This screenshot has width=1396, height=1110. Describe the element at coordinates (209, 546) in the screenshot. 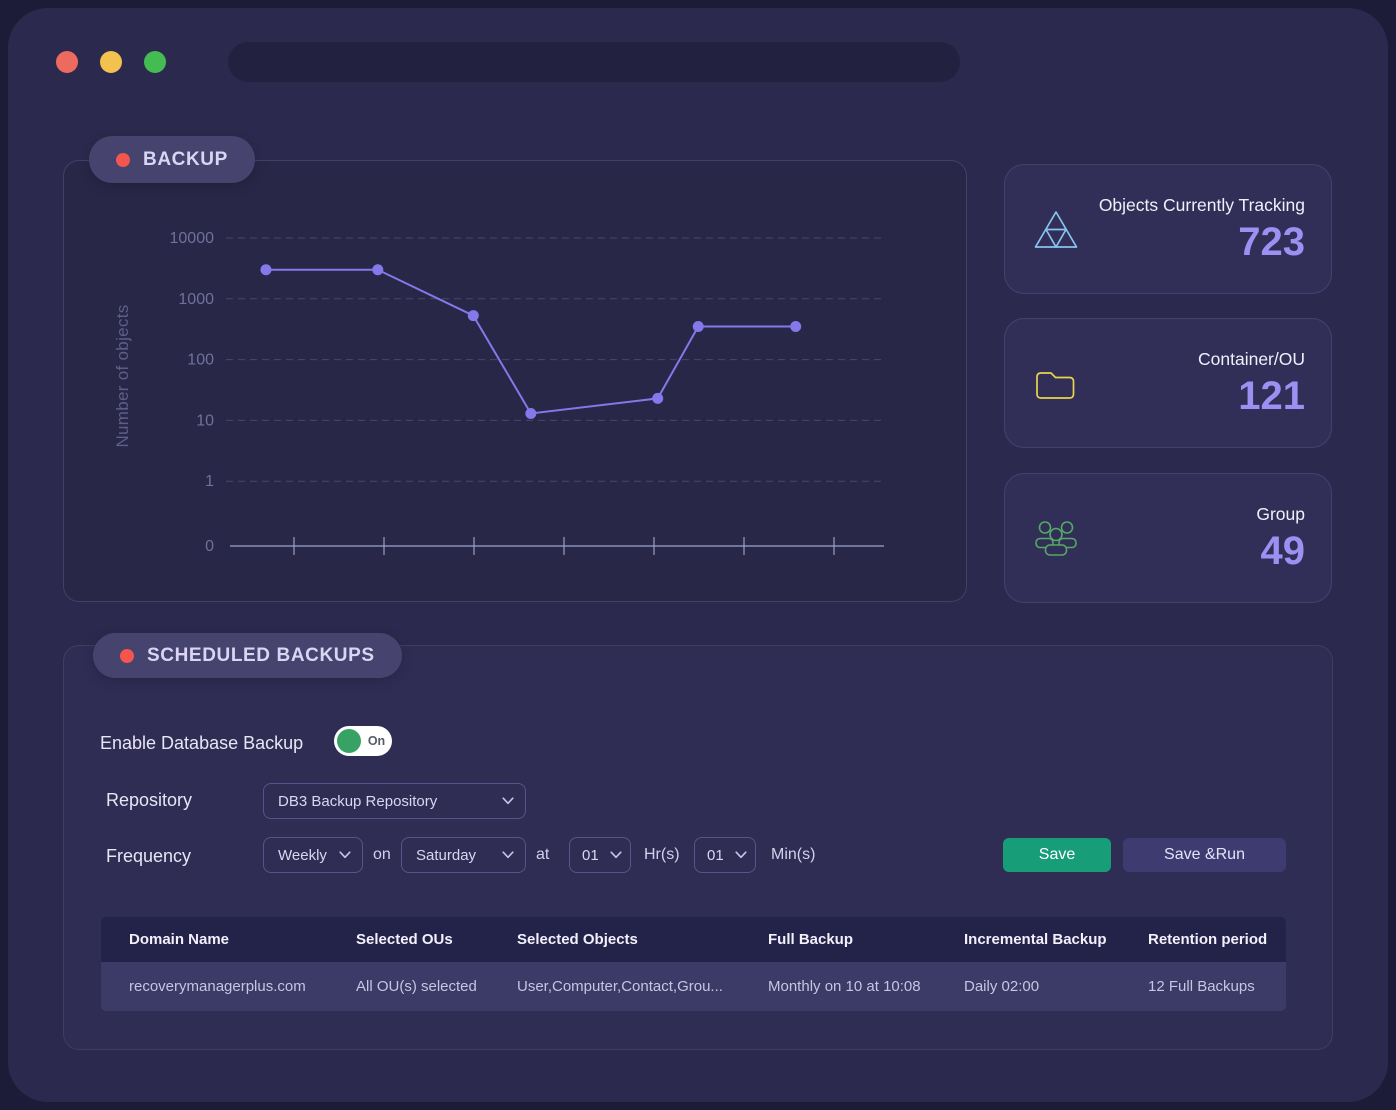

I see `y-tick-label: 0` at that location.